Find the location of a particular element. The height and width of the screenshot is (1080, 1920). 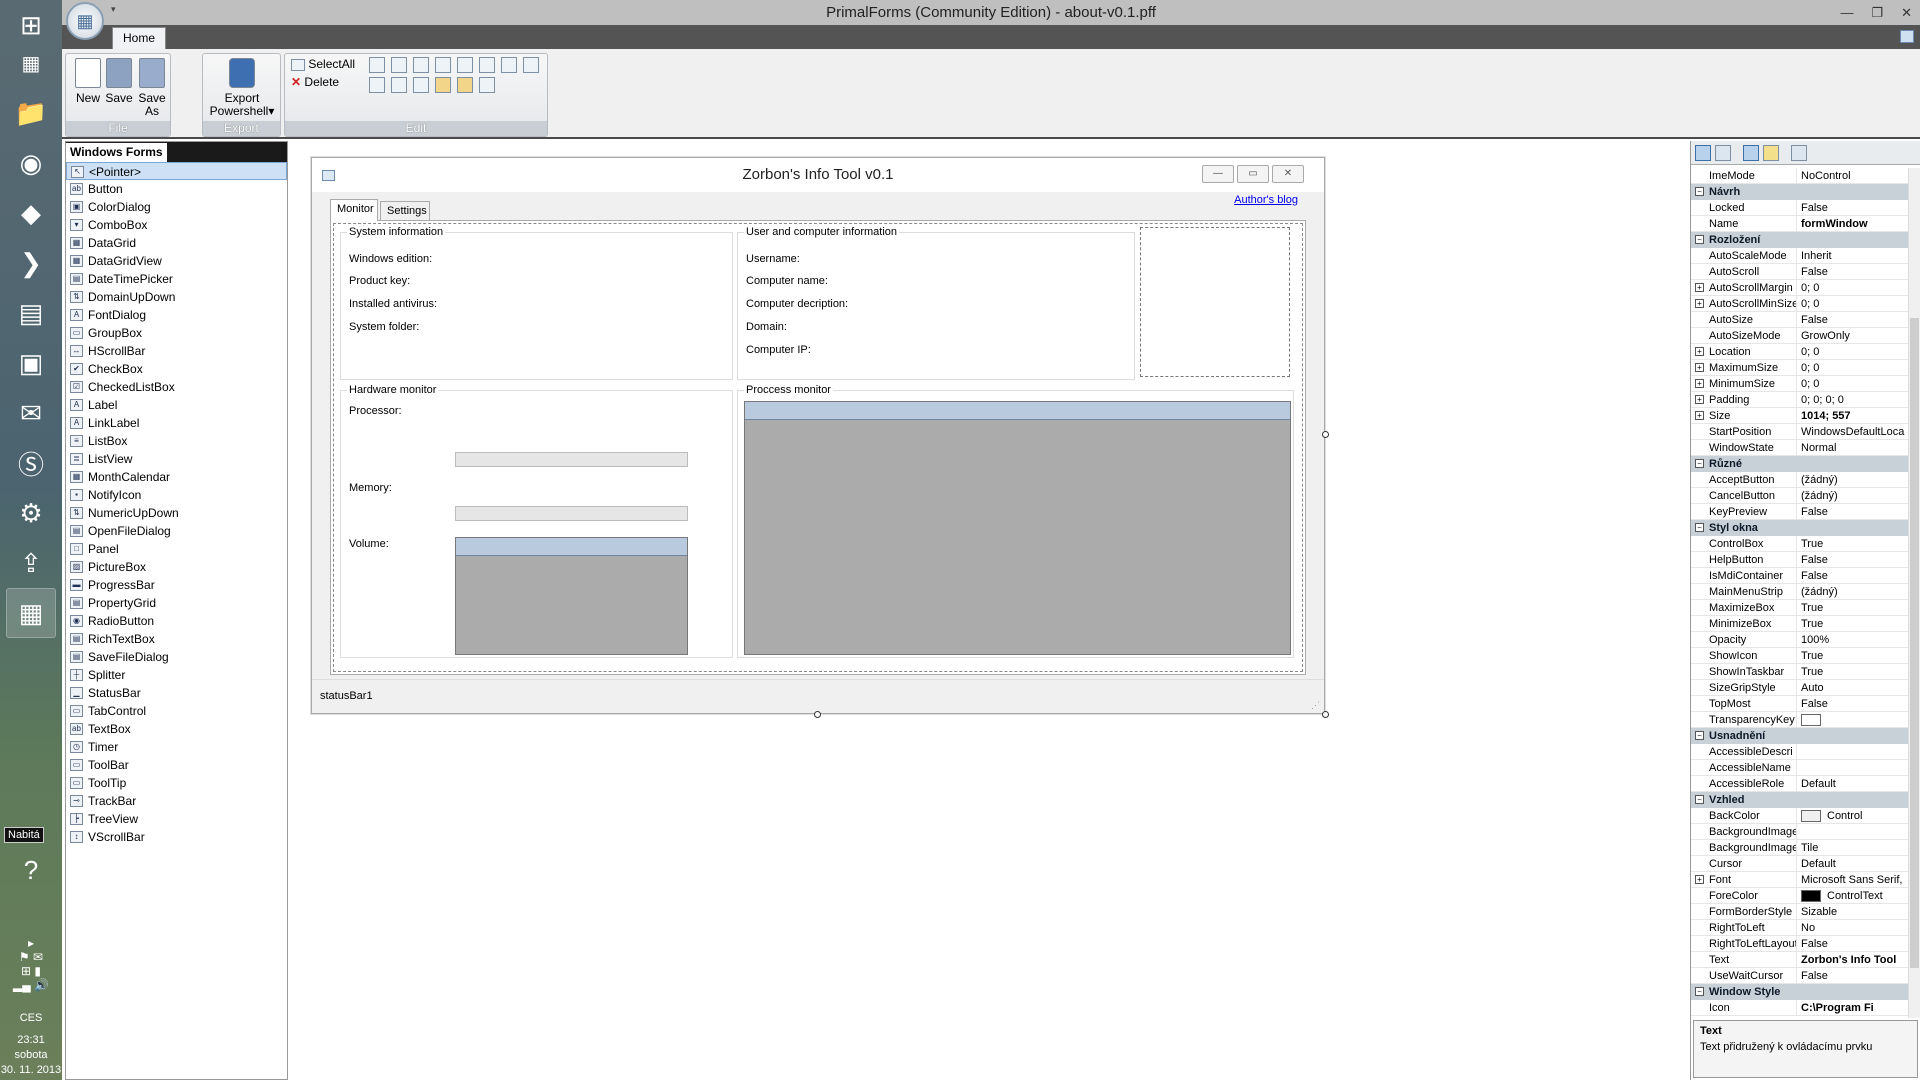

volume-datagrid is located at coordinates (571, 596).